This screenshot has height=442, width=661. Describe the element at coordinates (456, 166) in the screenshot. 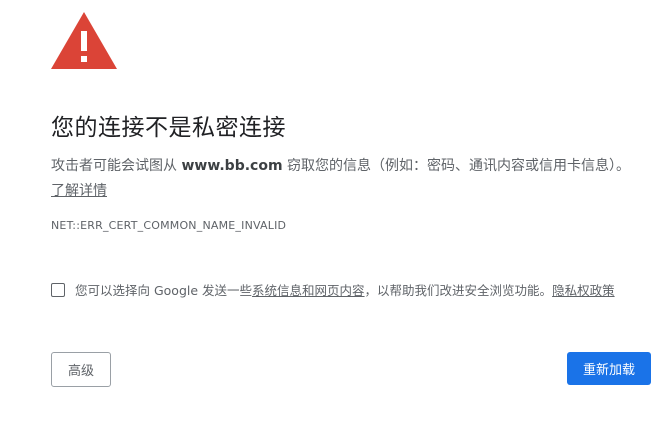

I see `description-suffix: 窃取您的信息（例如：密码、通讯内容或信用卡信息）。` at that location.